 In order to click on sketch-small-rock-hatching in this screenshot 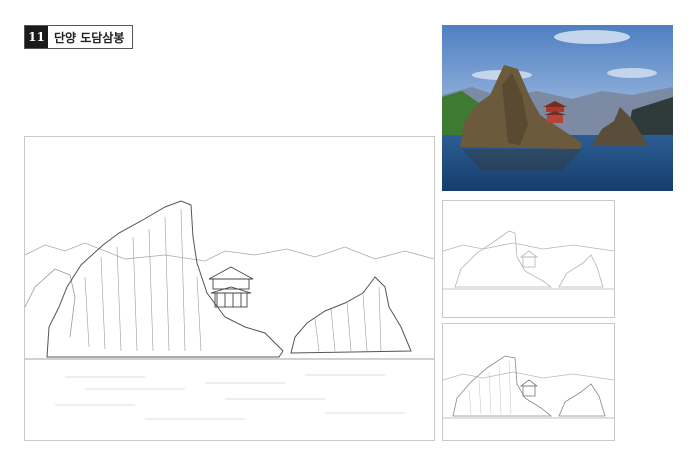, I will do `click(348, 319)`.